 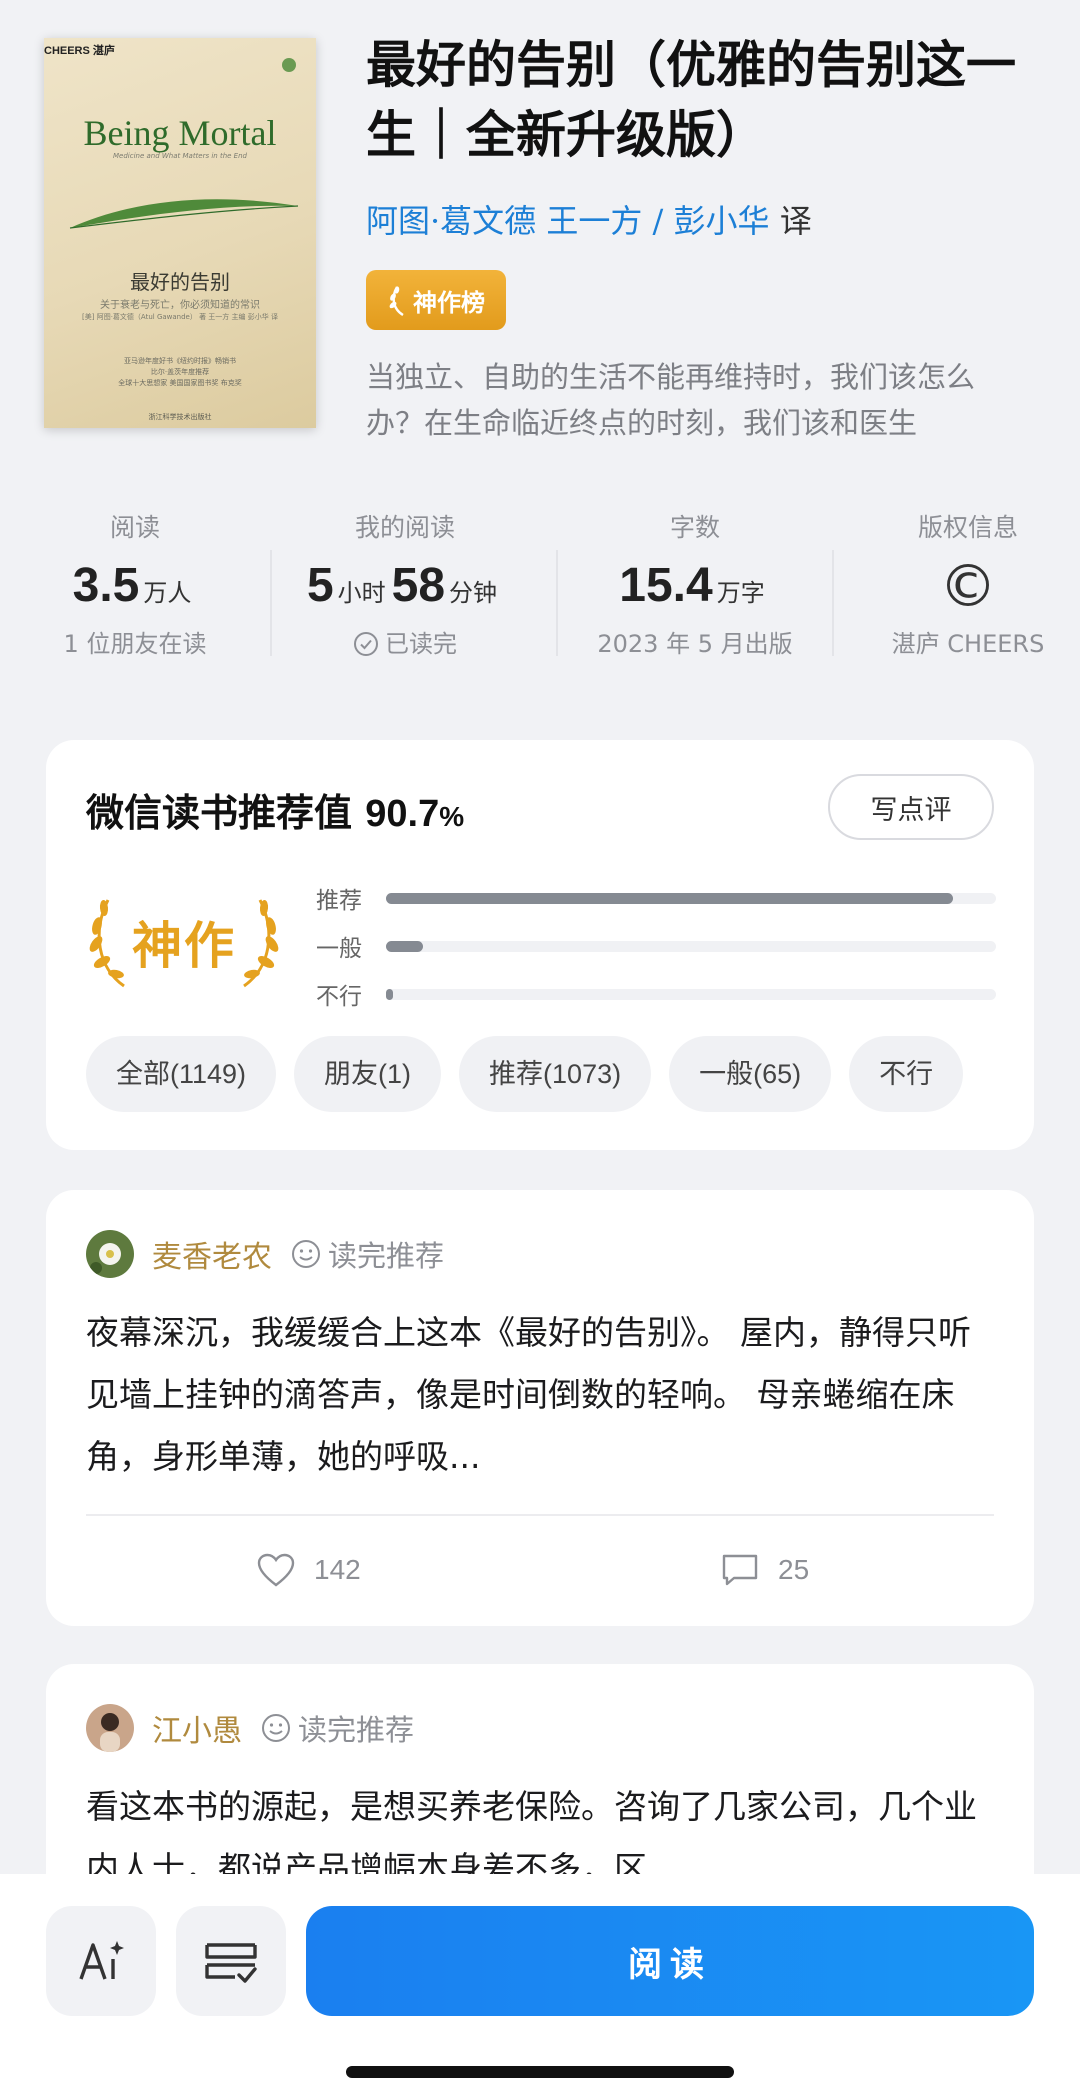 What do you see at coordinates (180, 417) in the screenshot?
I see `cover-press: 浙江科学技术出版社` at bounding box center [180, 417].